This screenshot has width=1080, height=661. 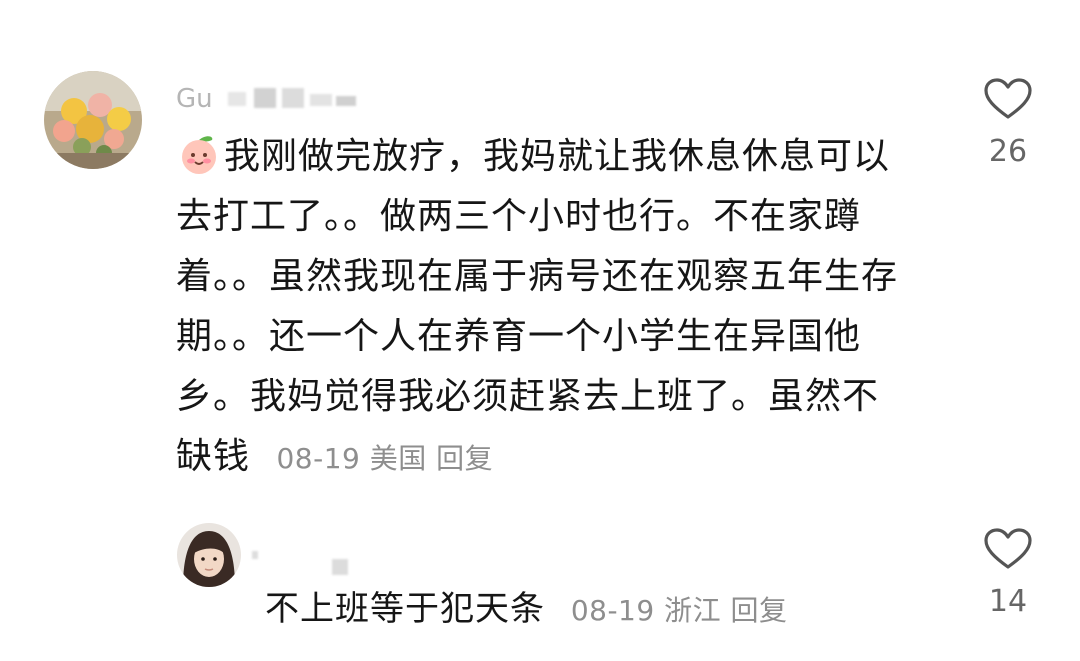 What do you see at coordinates (307, 558) in the screenshot?
I see `username-redacted` at bounding box center [307, 558].